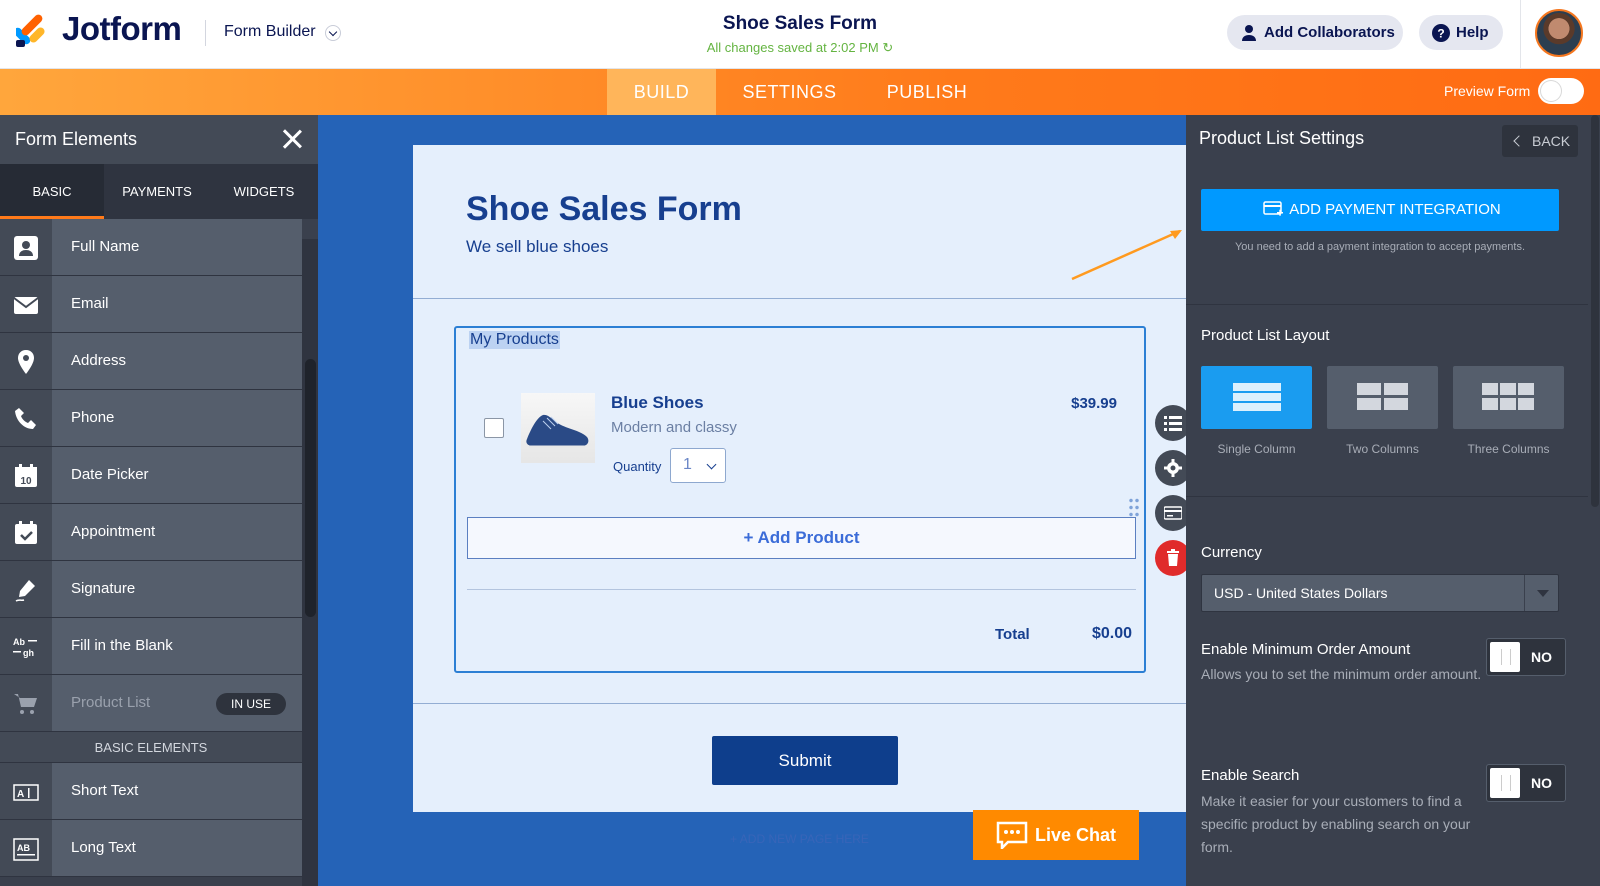 The image size is (1600, 886). I want to click on quantity-select: 1, so click(698, 465).